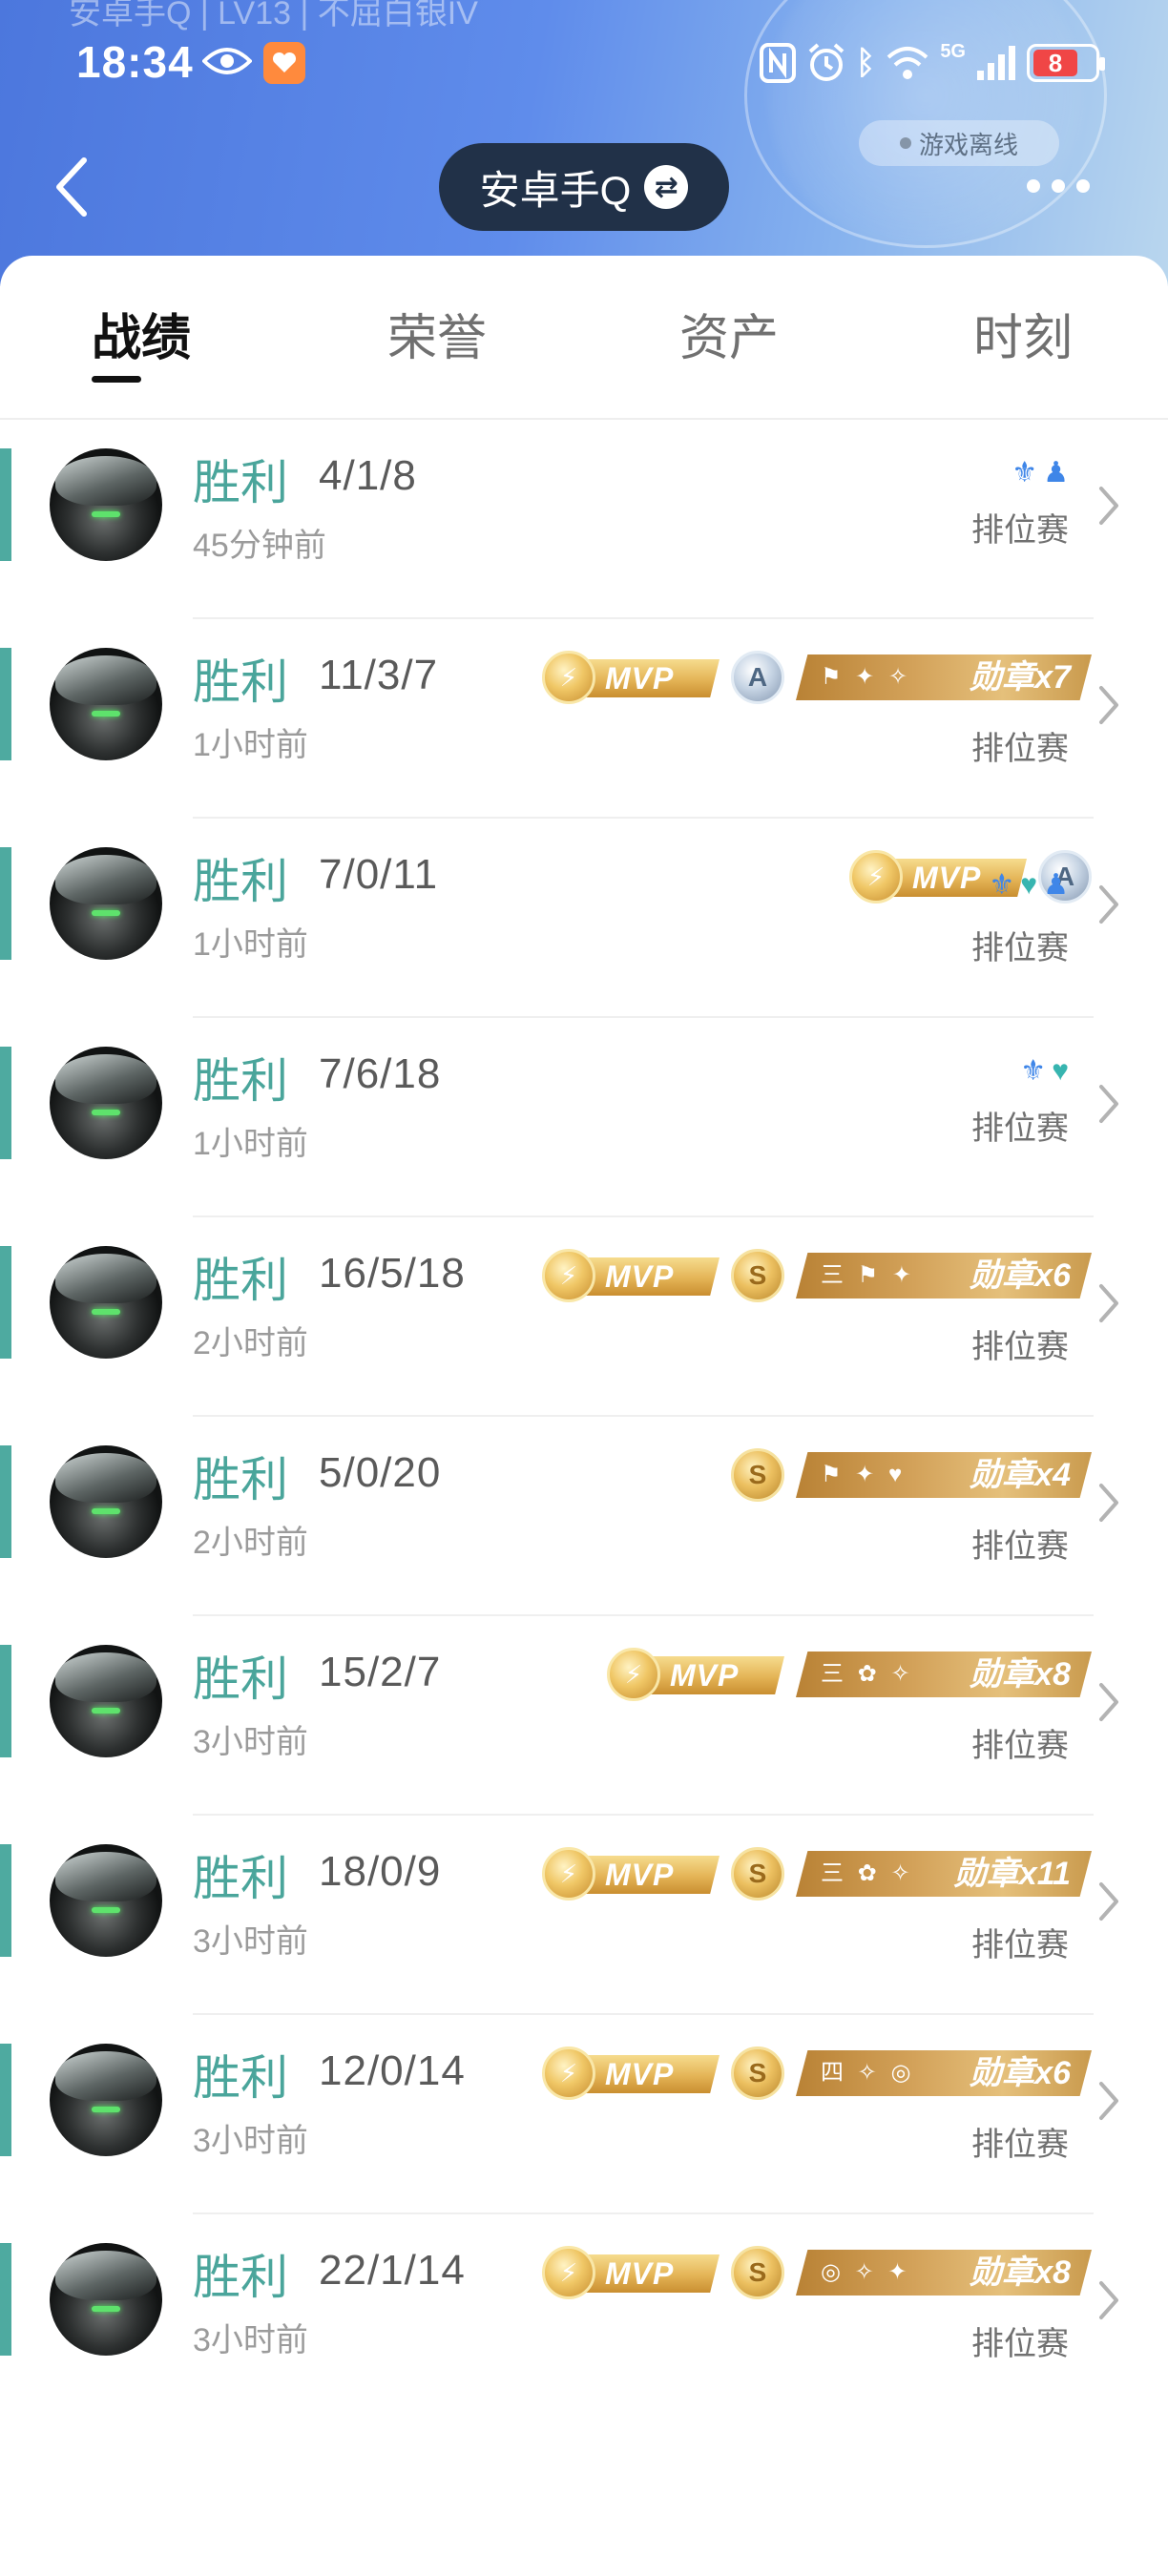 The image size is (1168, 2576). What do you see at coordinates (584, 1516) in the screenshot?
I see `match-row: 胜利 5/0/20 2小时前 S ⚑ ✦ ♥ 勋章x4 排位赛` at bounding box center [584, 1516].